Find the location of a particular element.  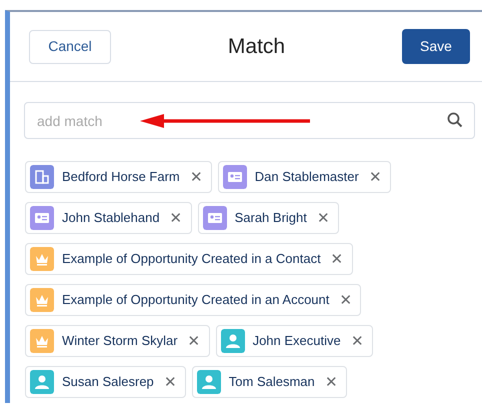

dialog-title: Match is located at coordinates (257, 47).